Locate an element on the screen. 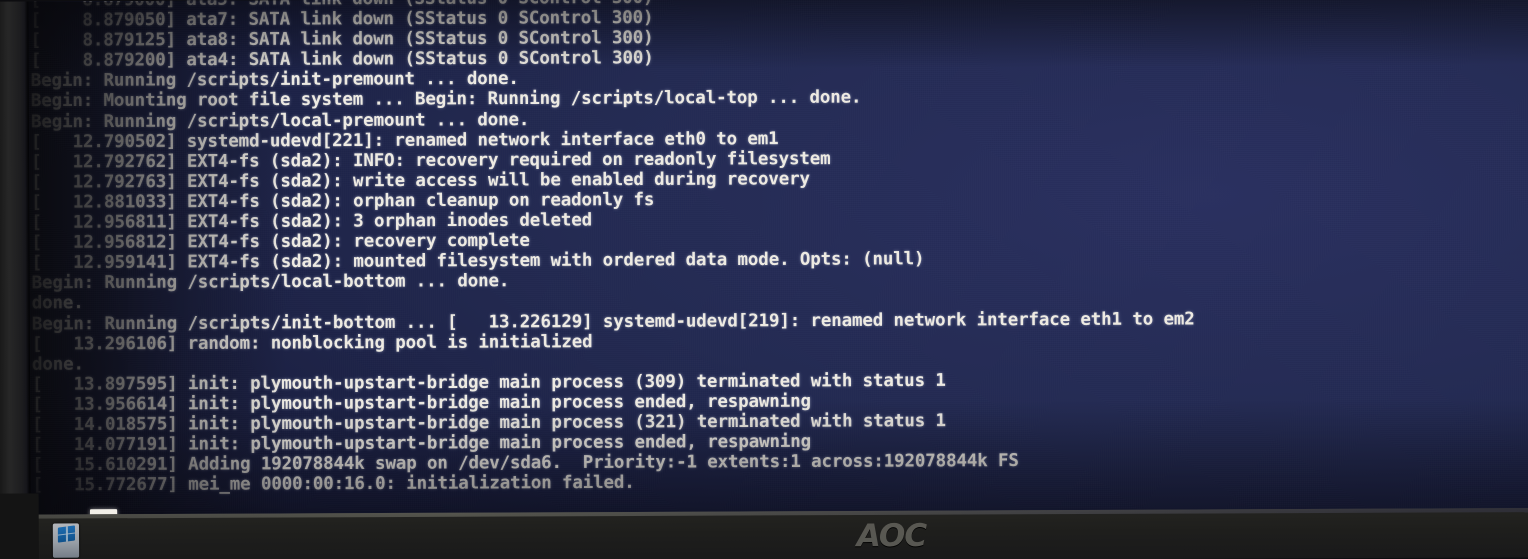  monitor-bezel-corner is located at coordinates (19, 526).